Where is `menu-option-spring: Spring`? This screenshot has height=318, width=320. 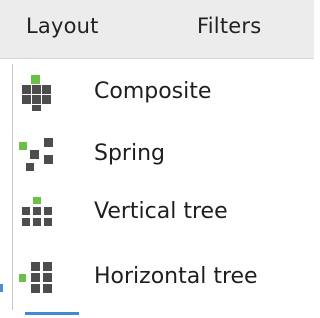 menu-option-spring: Spring is located at coordinates (161, 155).